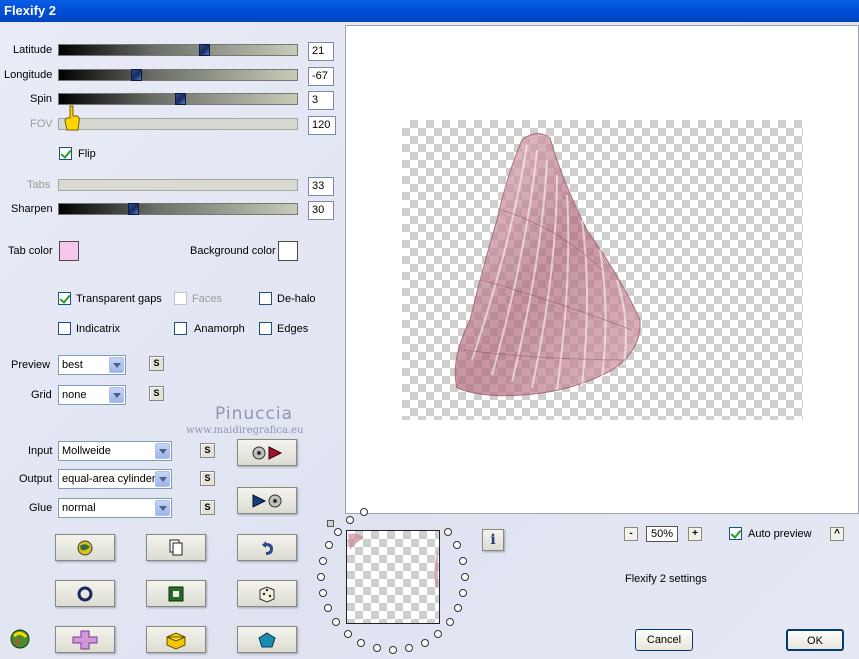 This screenshot has width=859, height=659. Describe the element at coordinates (85, 593) in the screenshot. I see `ring-button` at that location.